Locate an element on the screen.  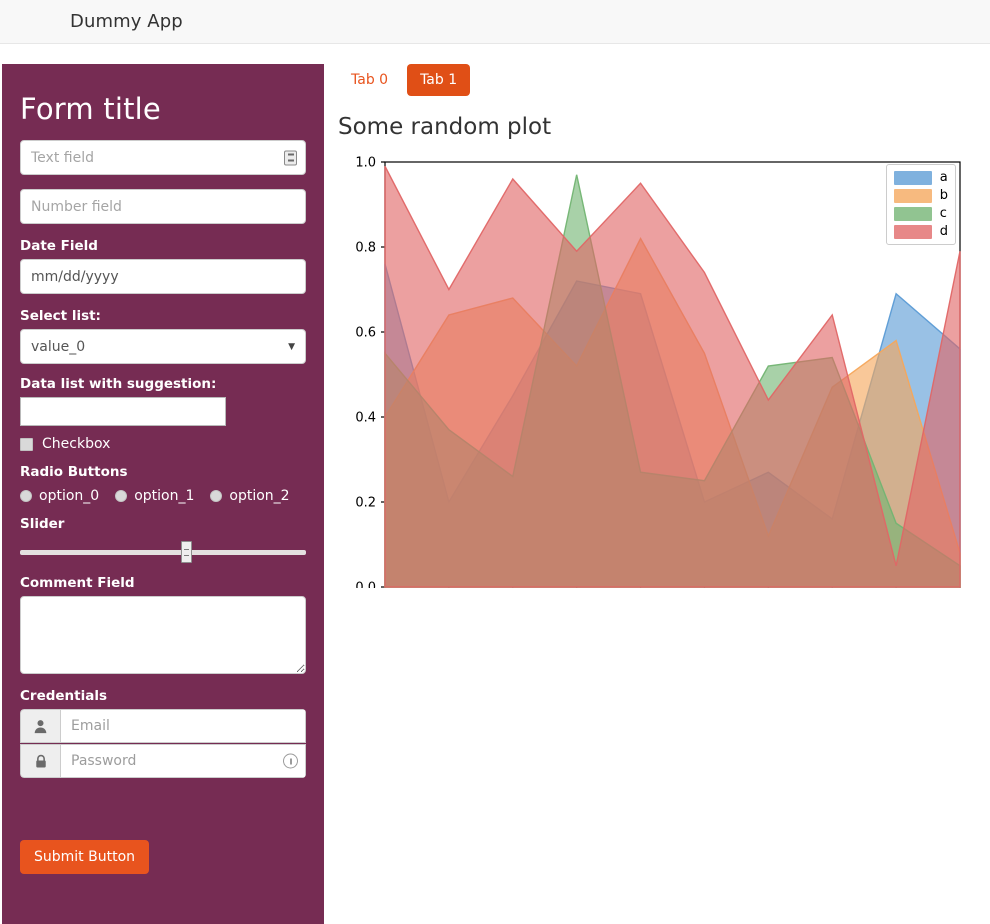
legend-label-a: a is located at coordinates (943, 177).